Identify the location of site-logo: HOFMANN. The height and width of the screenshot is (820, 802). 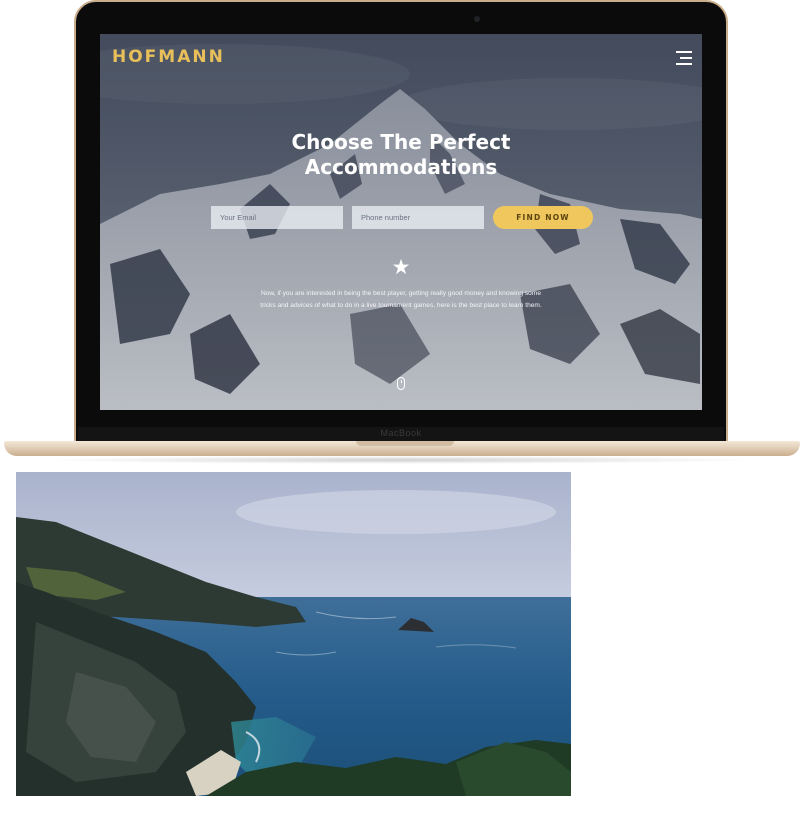
(168, 57).